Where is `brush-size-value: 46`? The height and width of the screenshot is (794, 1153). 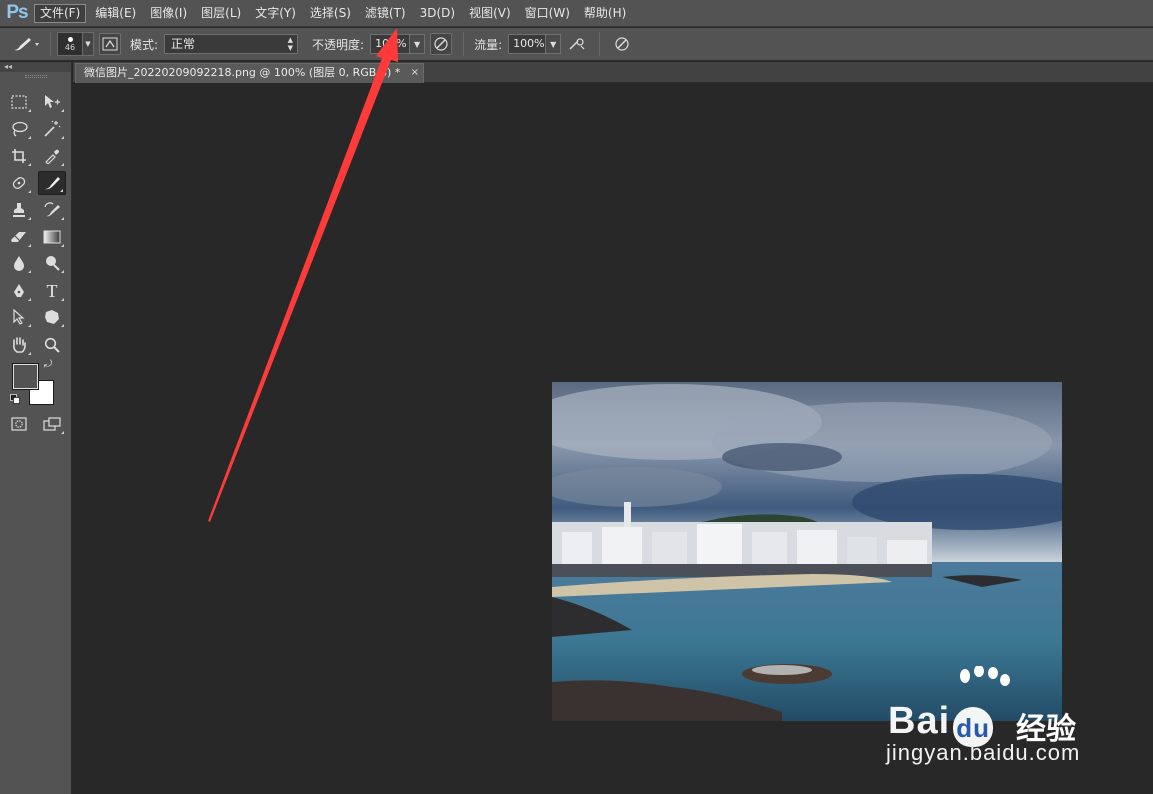
brush-size-value: 46 is located at coordinates (70, 47).